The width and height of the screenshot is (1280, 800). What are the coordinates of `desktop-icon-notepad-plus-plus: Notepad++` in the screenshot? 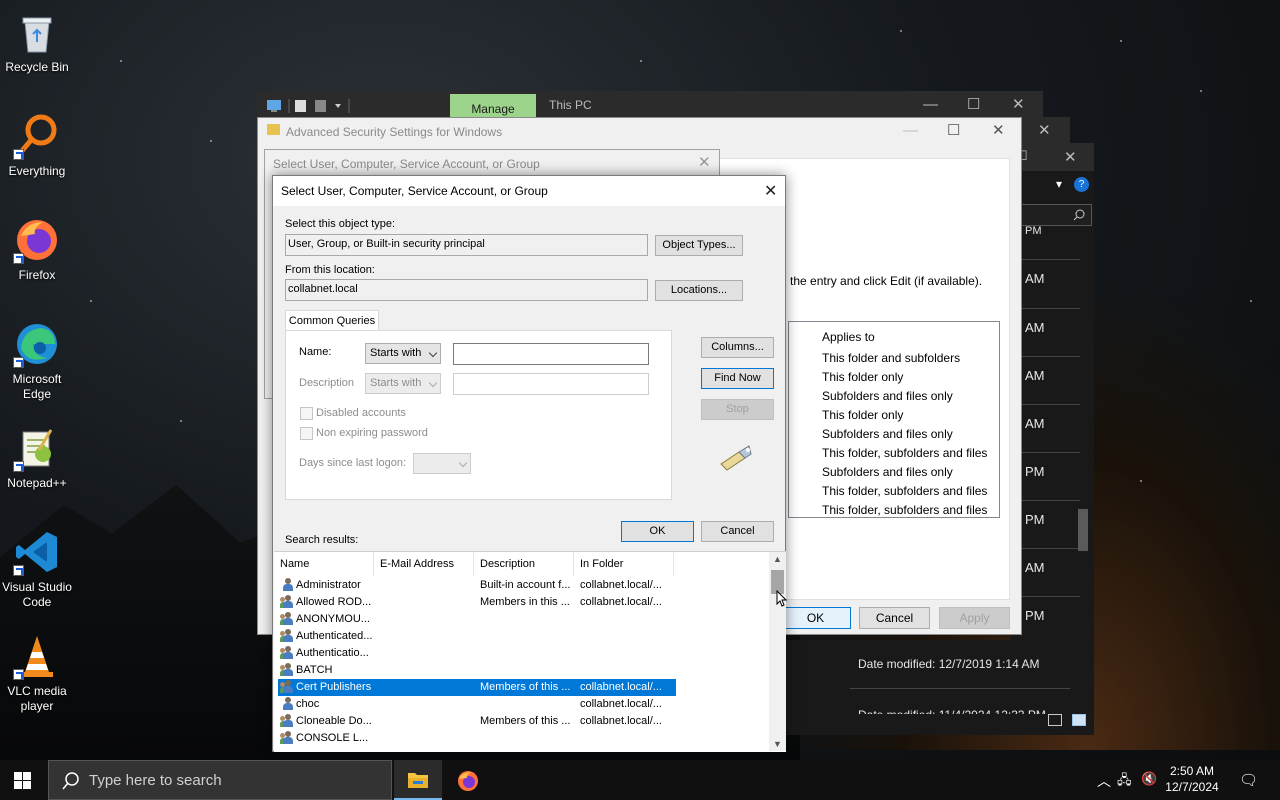 It's located at (37, 457).